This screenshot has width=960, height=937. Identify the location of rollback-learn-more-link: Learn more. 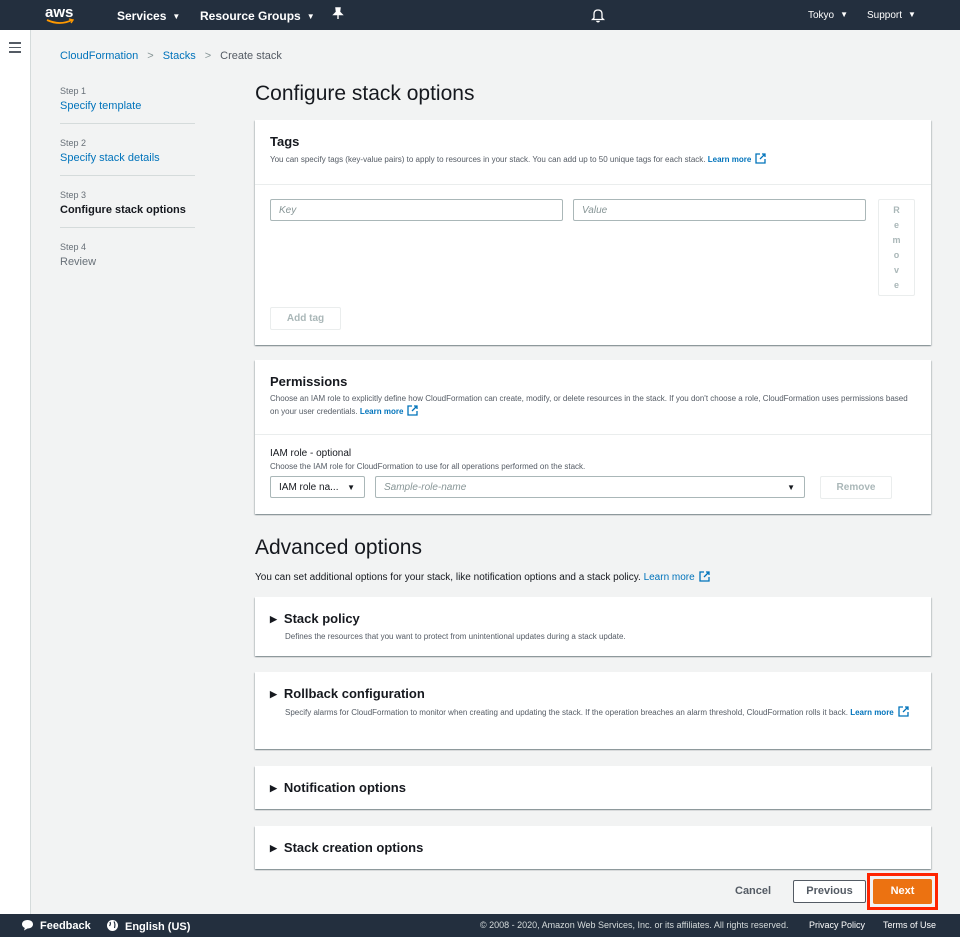
(879, 711).